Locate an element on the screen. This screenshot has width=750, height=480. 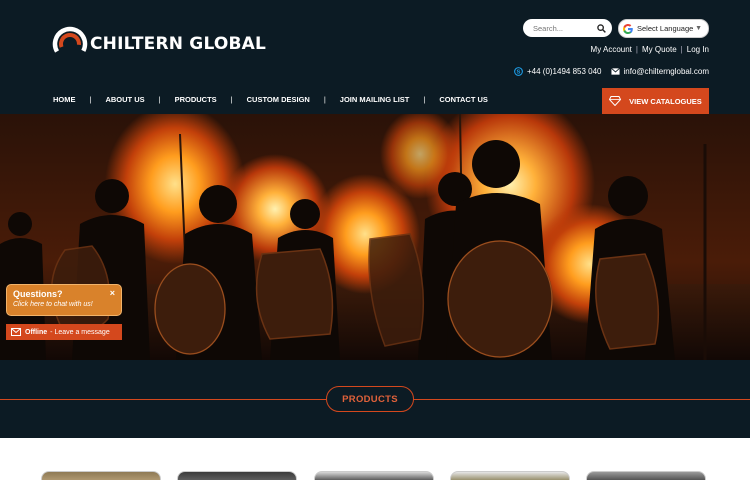
nav-about-us: ABOUT US is located at coordinates (124, 99).